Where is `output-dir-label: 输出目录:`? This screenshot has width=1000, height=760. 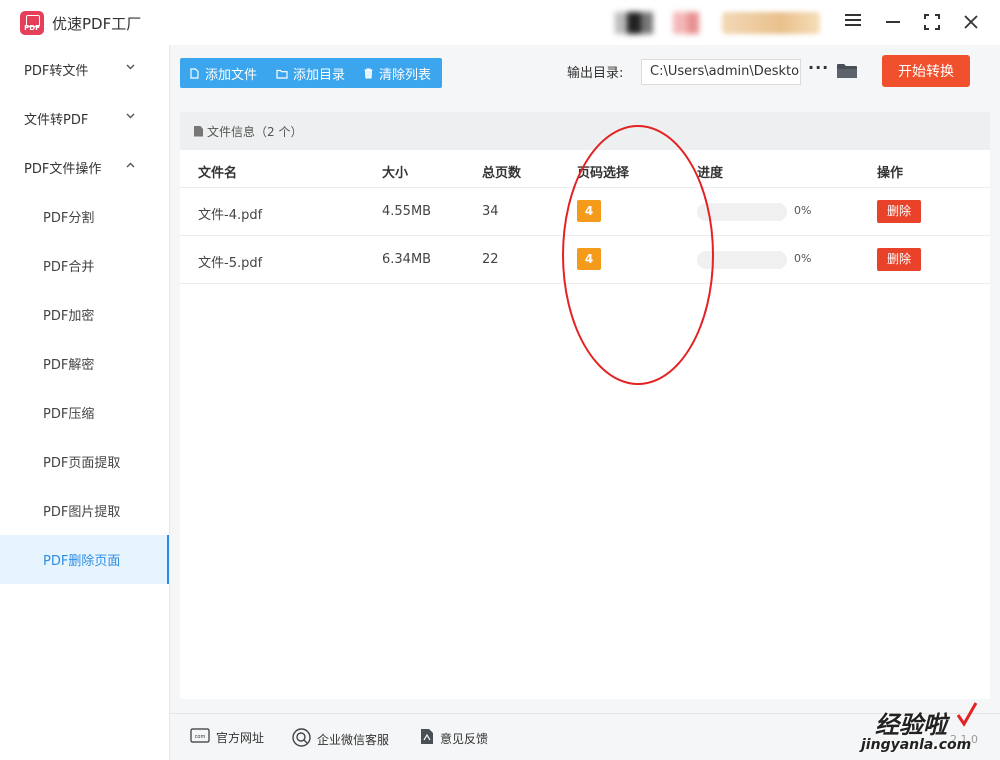 output-dir-label: 输出目录: is located at coordinates (595, 73).